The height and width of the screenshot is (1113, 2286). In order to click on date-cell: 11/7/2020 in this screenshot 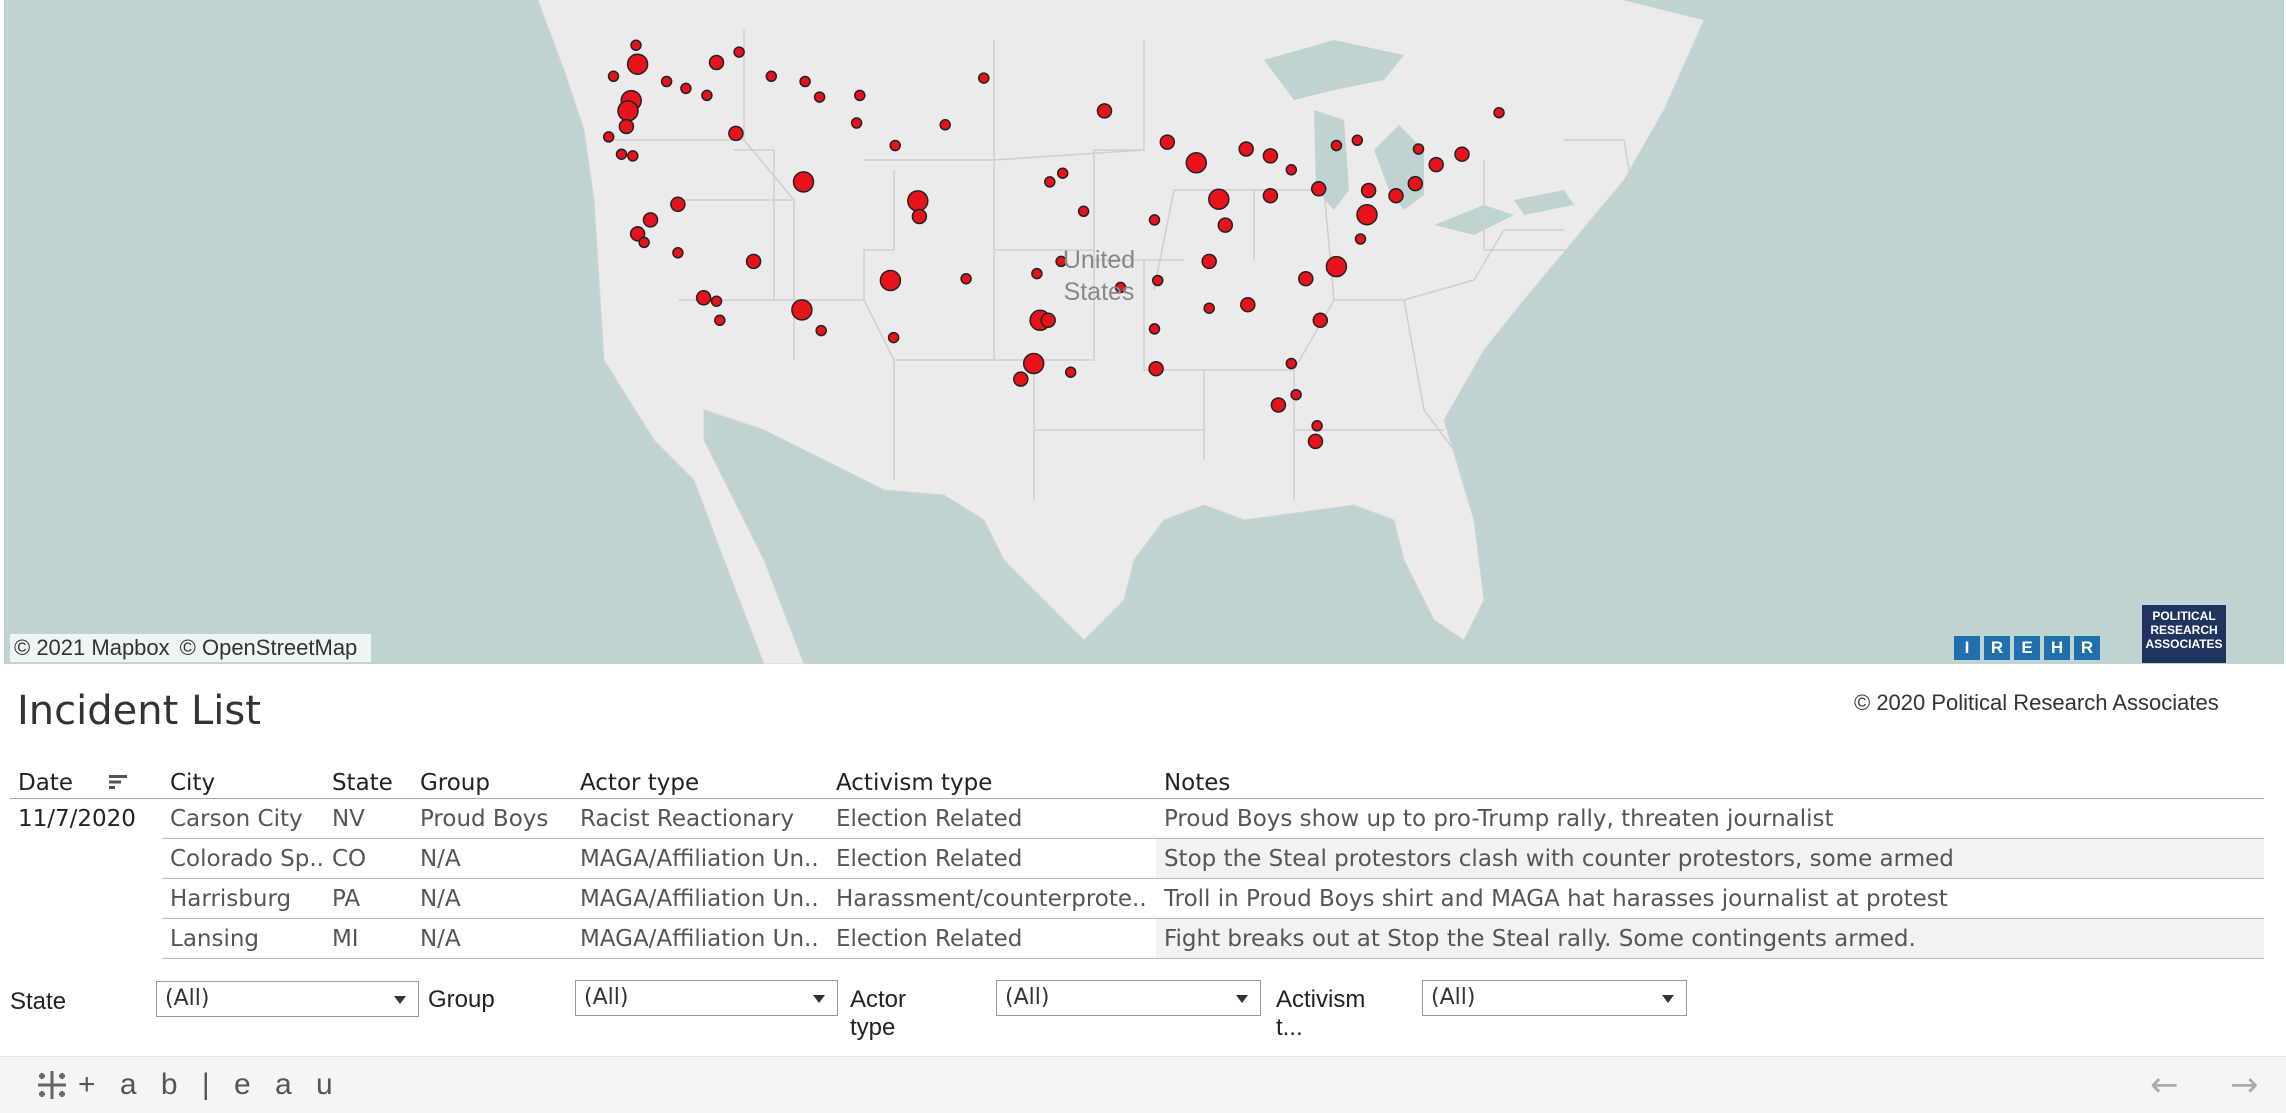, I will do `click(86, 879)`.